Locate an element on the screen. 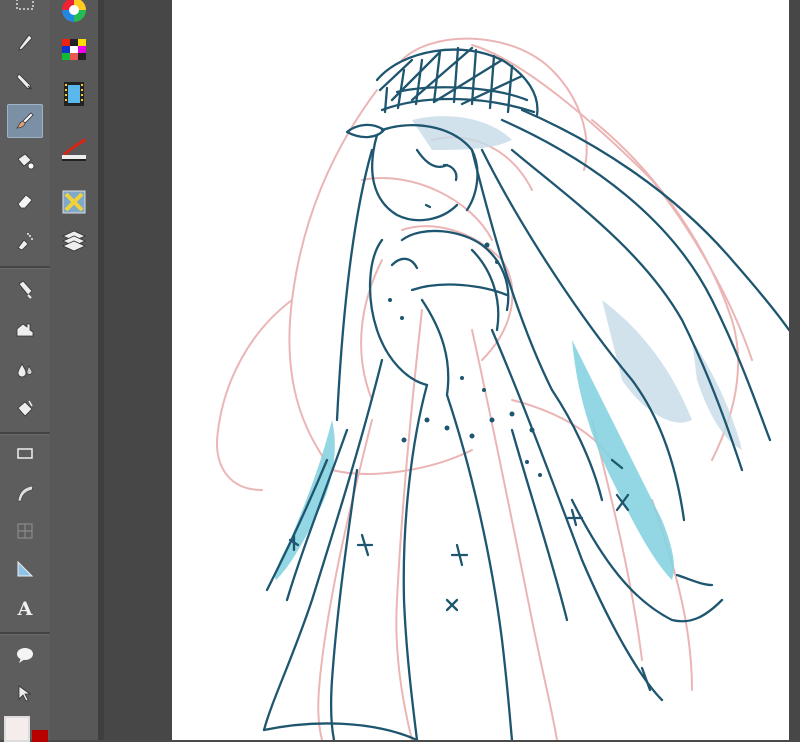 This screenshot has width=800, height=742. decoration-icon is located at coordinates (25, 330).